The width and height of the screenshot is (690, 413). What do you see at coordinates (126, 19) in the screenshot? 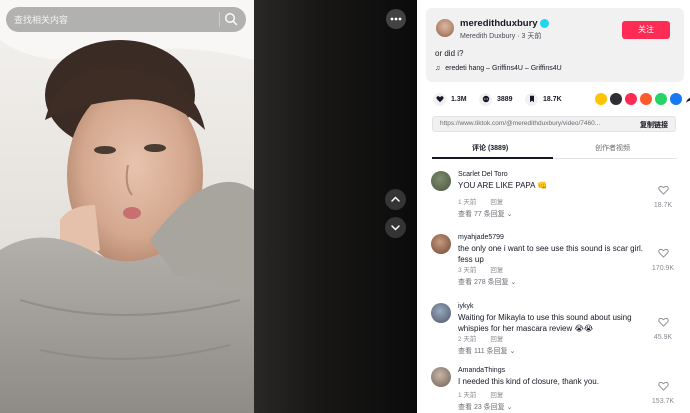
I see `search-bar: 查找相关内容` at bounding box center [126, 19].